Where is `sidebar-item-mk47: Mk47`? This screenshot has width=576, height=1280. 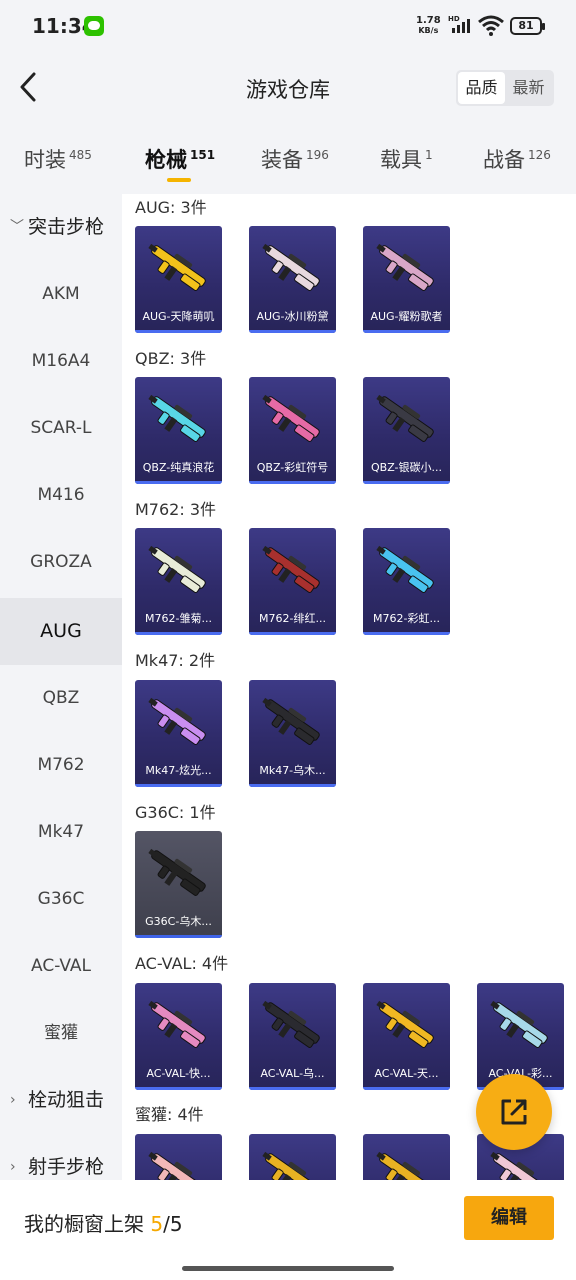
sidebar-item-mk47: Mk47 is located at coordinates (61, 832).